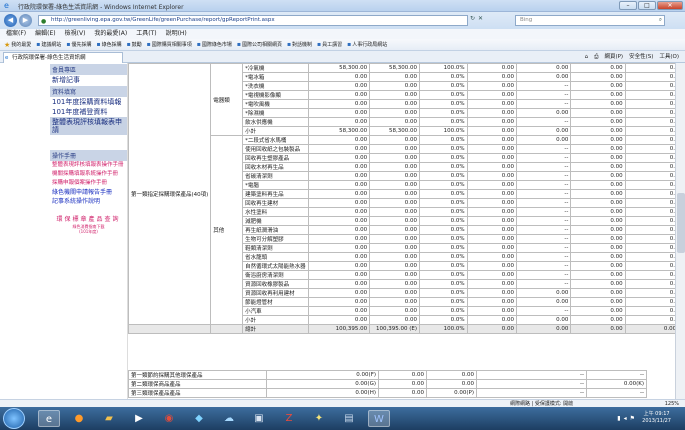  I want to click on favorite-link: ▪ 國際綠色市場, so click(214, 44).